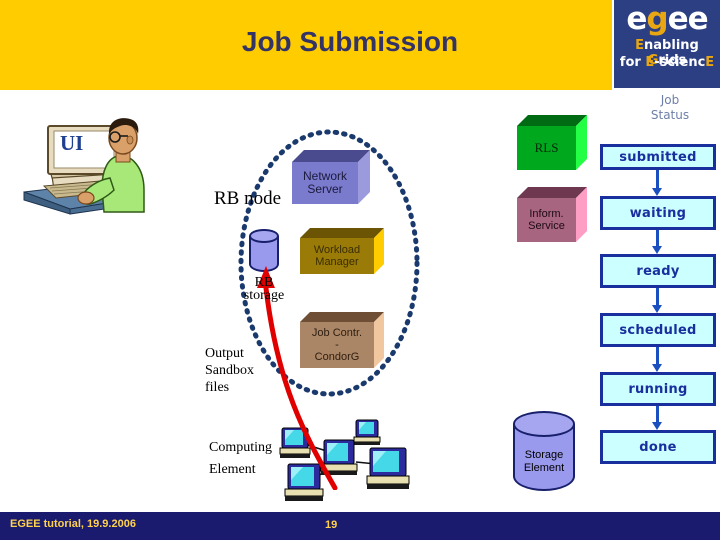  What do you see at coordinates (217, 387) in the screenshot?
I see `output-sandbox-line3: files` at bounding box center [217, 387].